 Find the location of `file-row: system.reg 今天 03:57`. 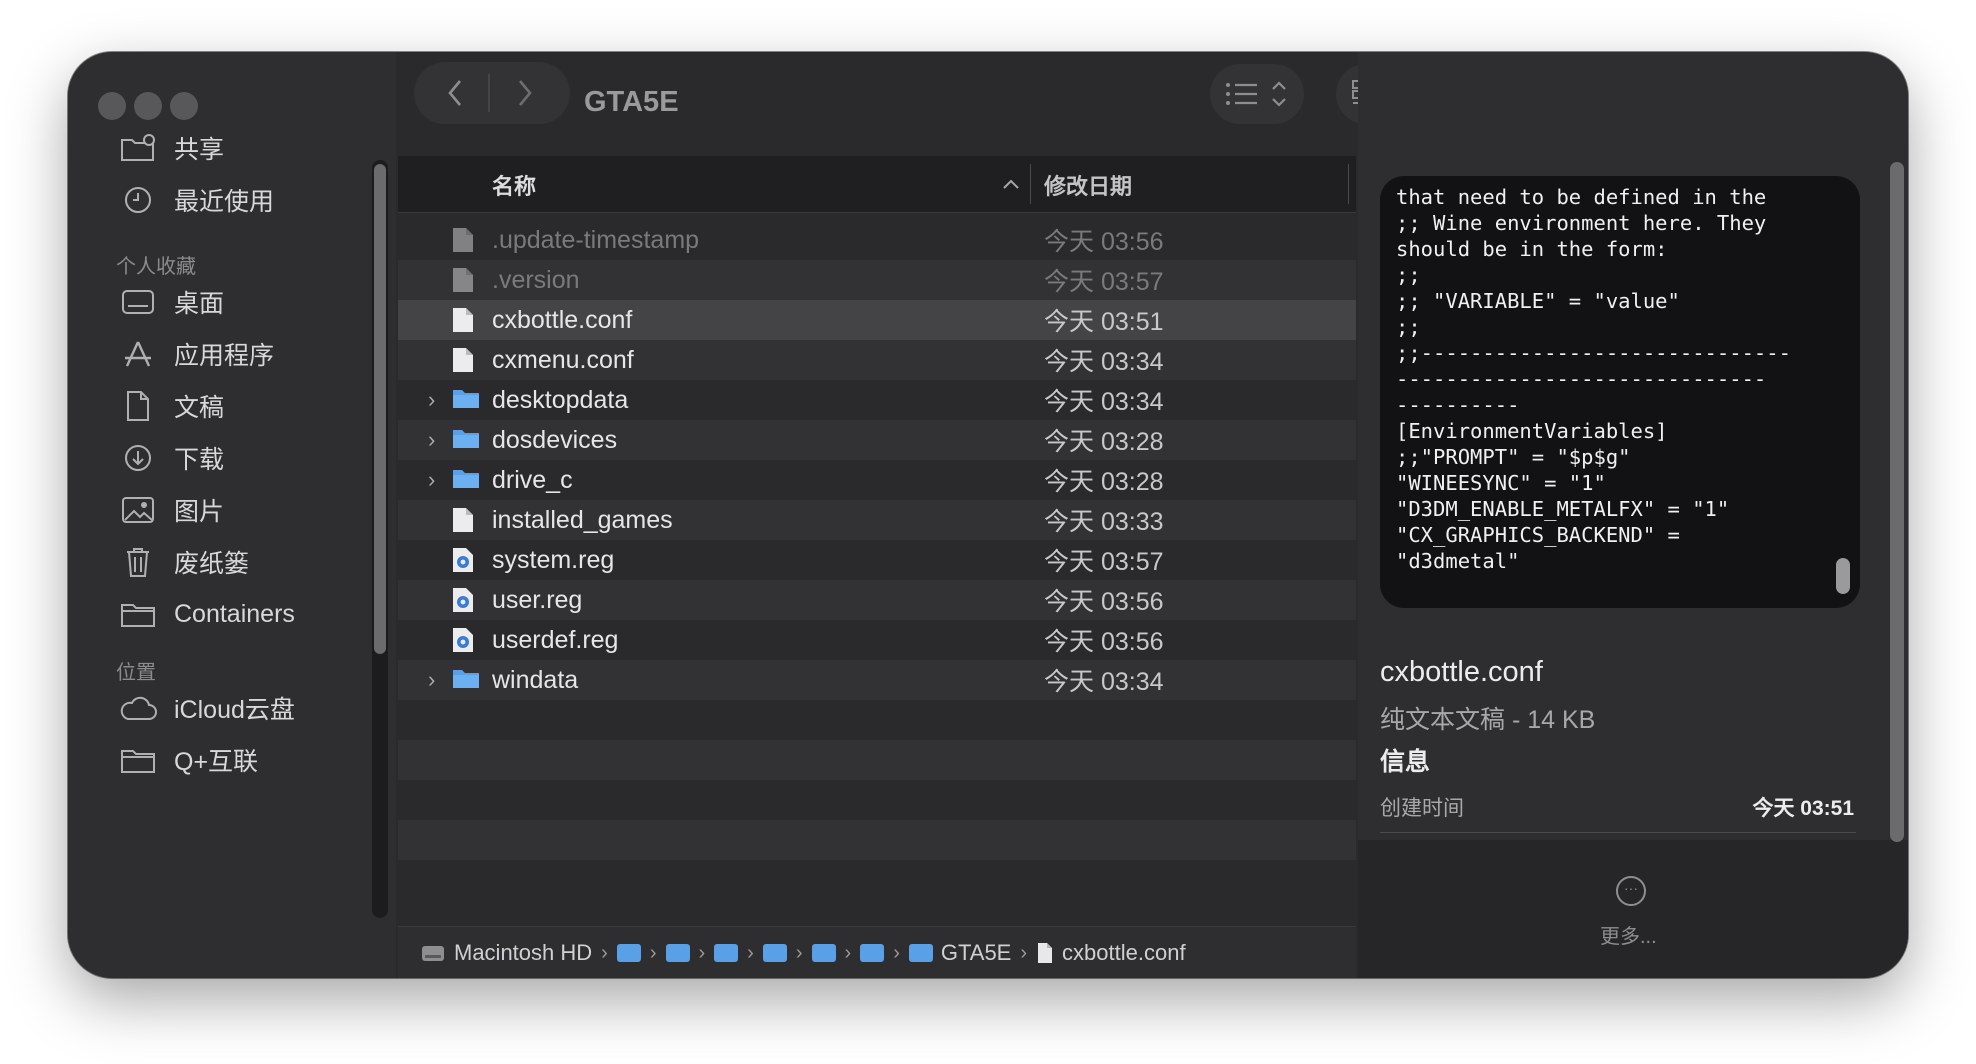

file-row: system.reg 今天 03:57 is located at coordinates (877, 560).